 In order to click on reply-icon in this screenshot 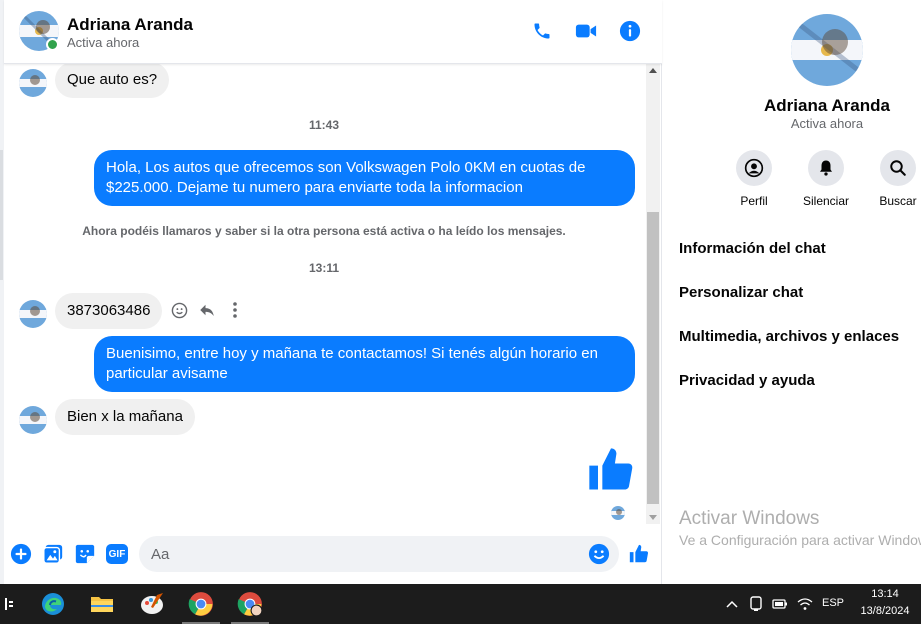, I will do `click(207, 310)`.